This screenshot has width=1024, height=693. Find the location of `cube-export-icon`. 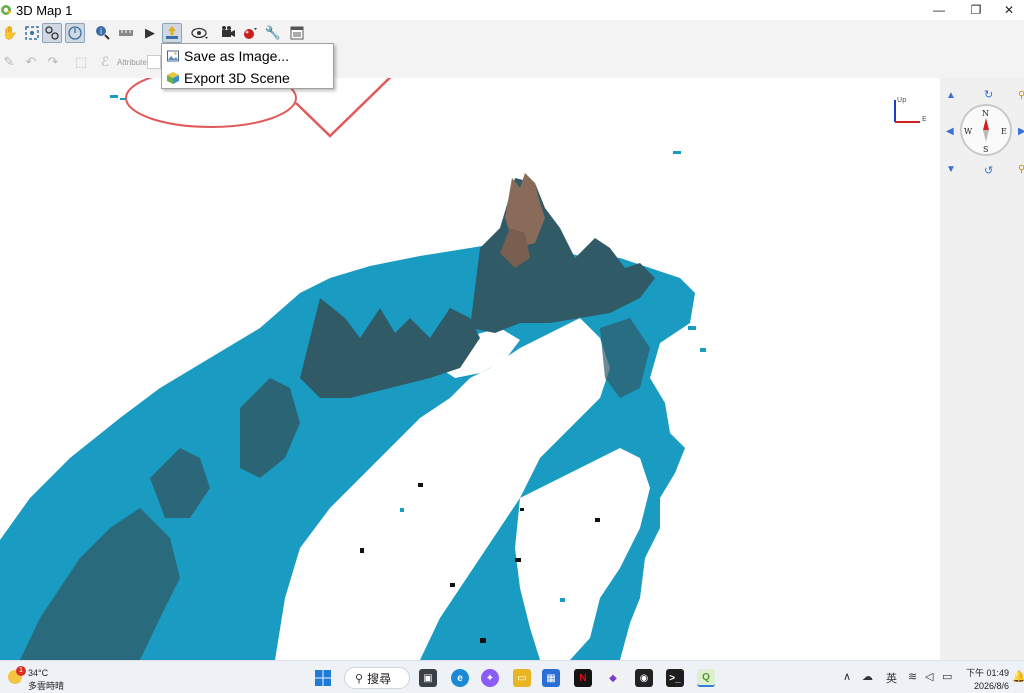

cube-export-icon is located at coordinates (173, 78).